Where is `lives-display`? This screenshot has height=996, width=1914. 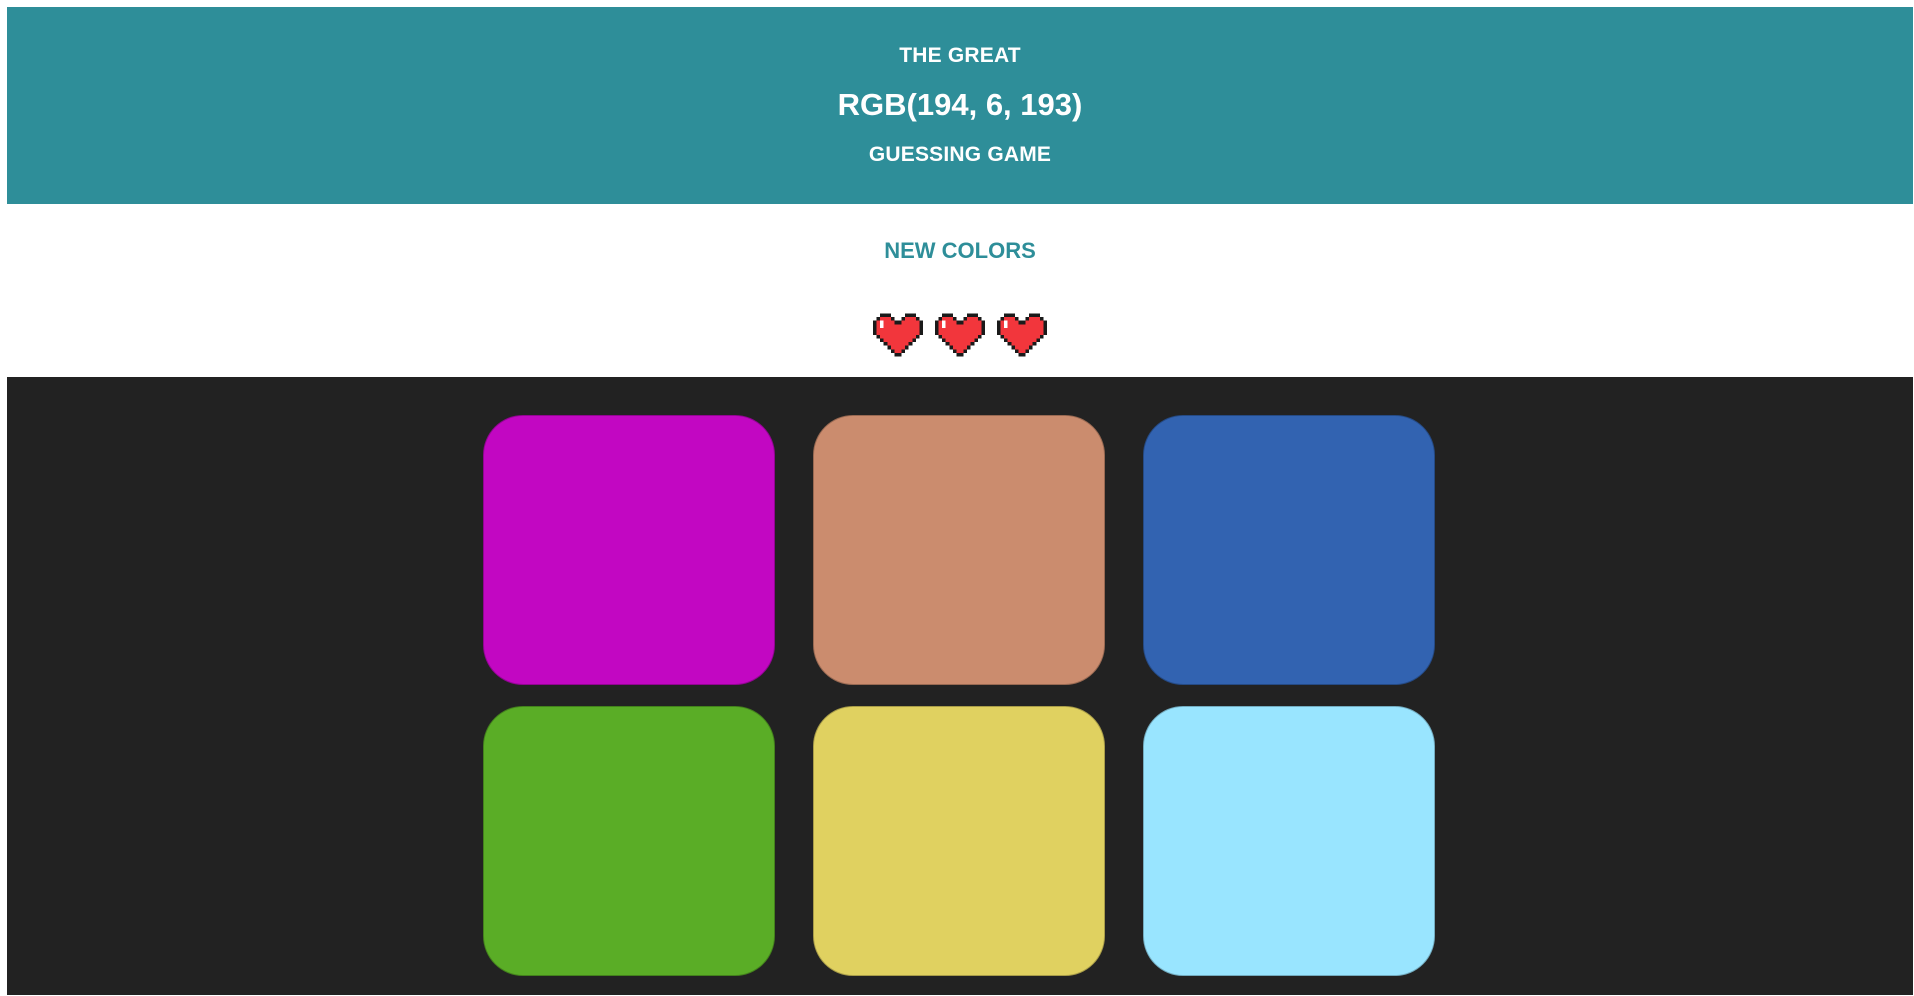
lives-display is located at coordinates (960, 335).